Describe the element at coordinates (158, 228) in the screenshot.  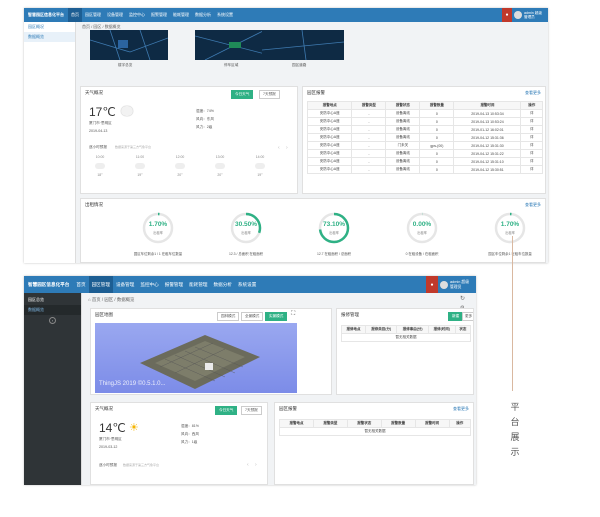
I see `gauge-track` at that location.